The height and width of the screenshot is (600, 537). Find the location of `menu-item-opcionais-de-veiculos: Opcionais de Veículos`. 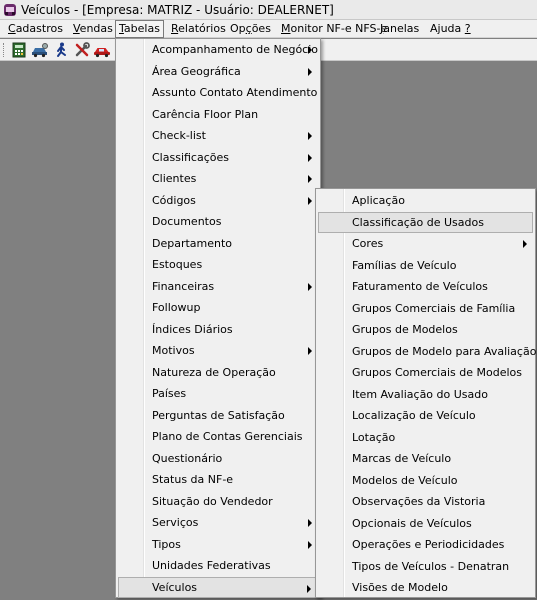

menu-item-opcionais-de-veiculos: Opcionais de Veículos is located at coordinates (425, 523).